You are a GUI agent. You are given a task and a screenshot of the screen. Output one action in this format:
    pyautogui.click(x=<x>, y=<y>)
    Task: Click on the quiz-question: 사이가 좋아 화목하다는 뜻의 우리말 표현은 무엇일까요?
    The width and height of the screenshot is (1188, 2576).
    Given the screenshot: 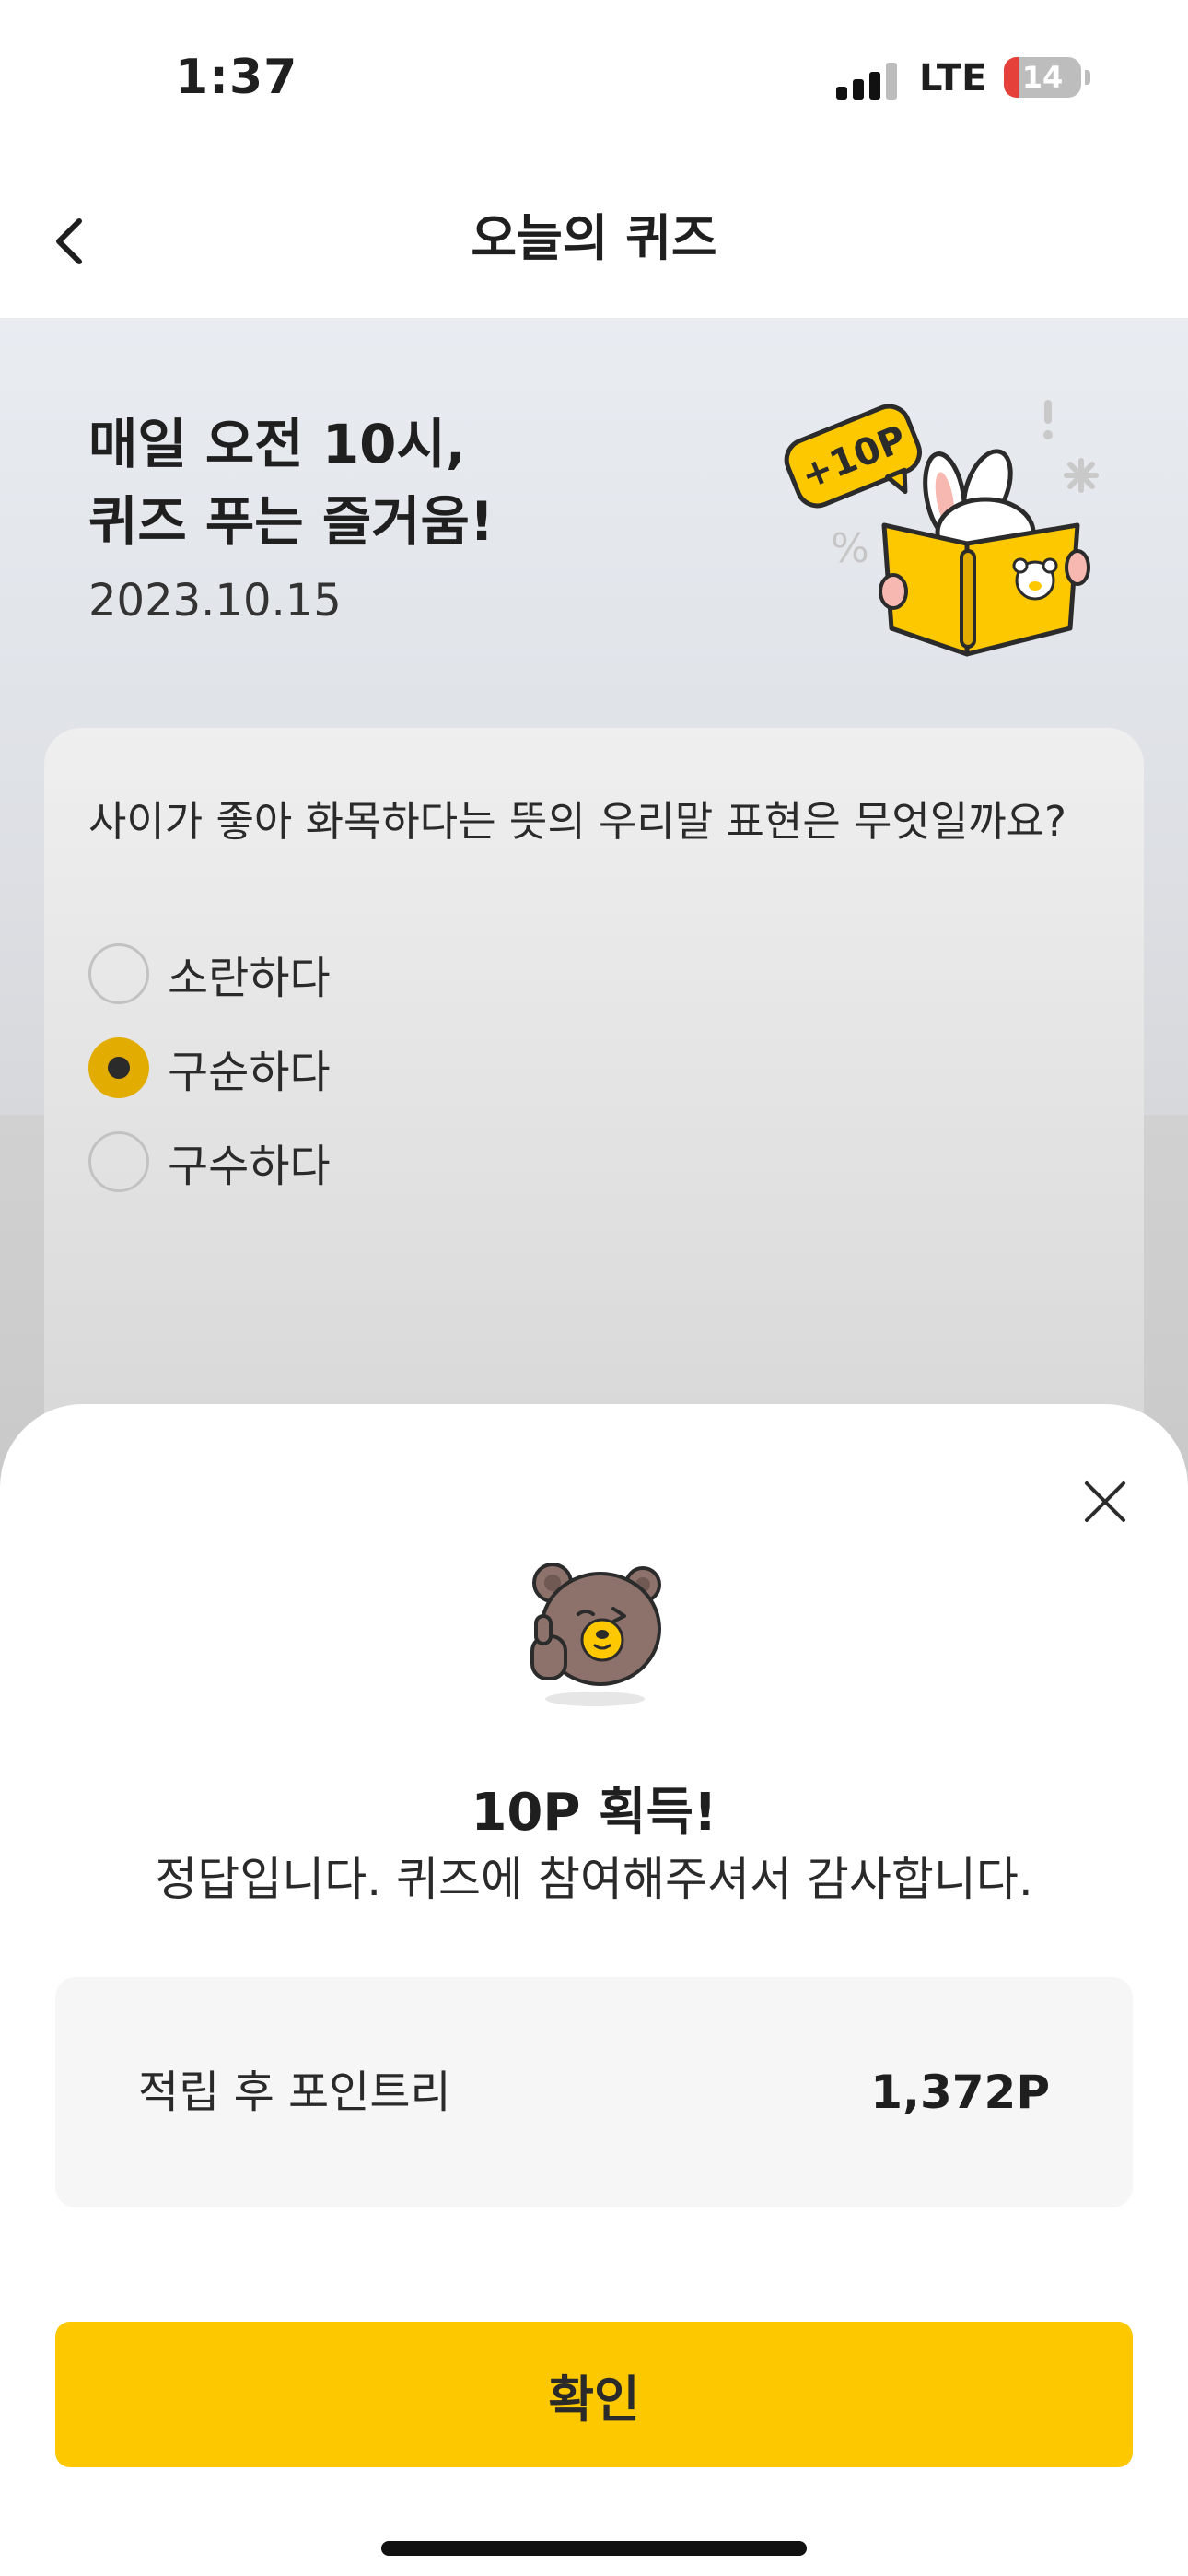 What is the action you would take?
    pyautogui.click(x=577, y=821)
    